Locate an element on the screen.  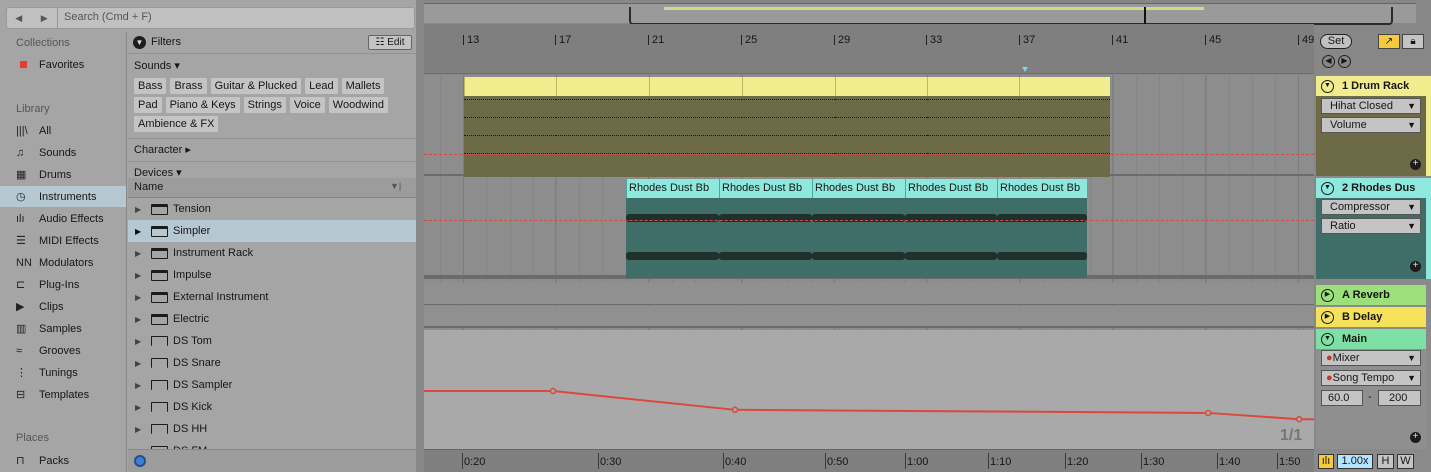
sidebar-item-samples: ▥ Samples is located at coordinates (63, 328).